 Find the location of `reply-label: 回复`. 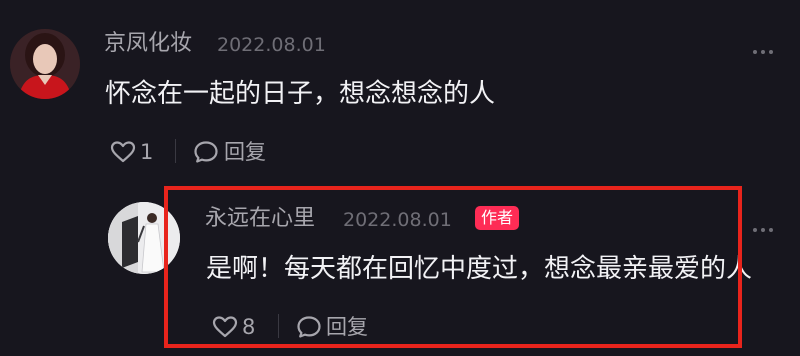

reply-label: 回复 is located at coordinates (245, 152).